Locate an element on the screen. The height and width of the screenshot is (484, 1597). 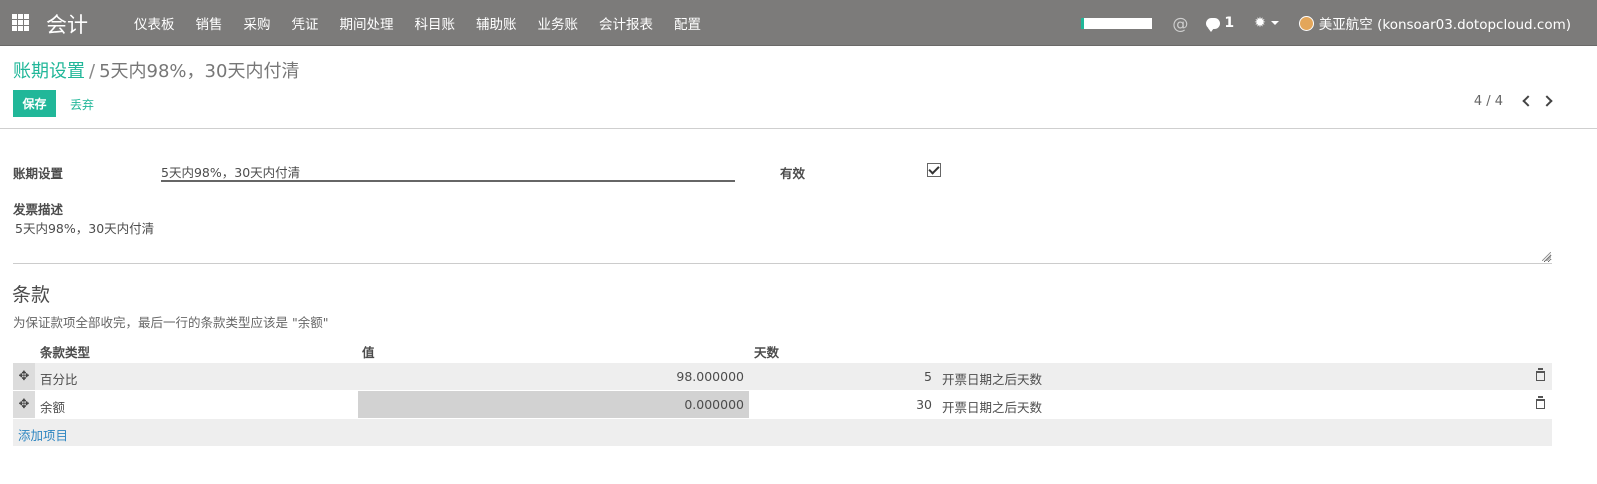
user-name: 美亚航空 (konsoar03.dotopcloud.com) is located at coordinates (1444, 25).